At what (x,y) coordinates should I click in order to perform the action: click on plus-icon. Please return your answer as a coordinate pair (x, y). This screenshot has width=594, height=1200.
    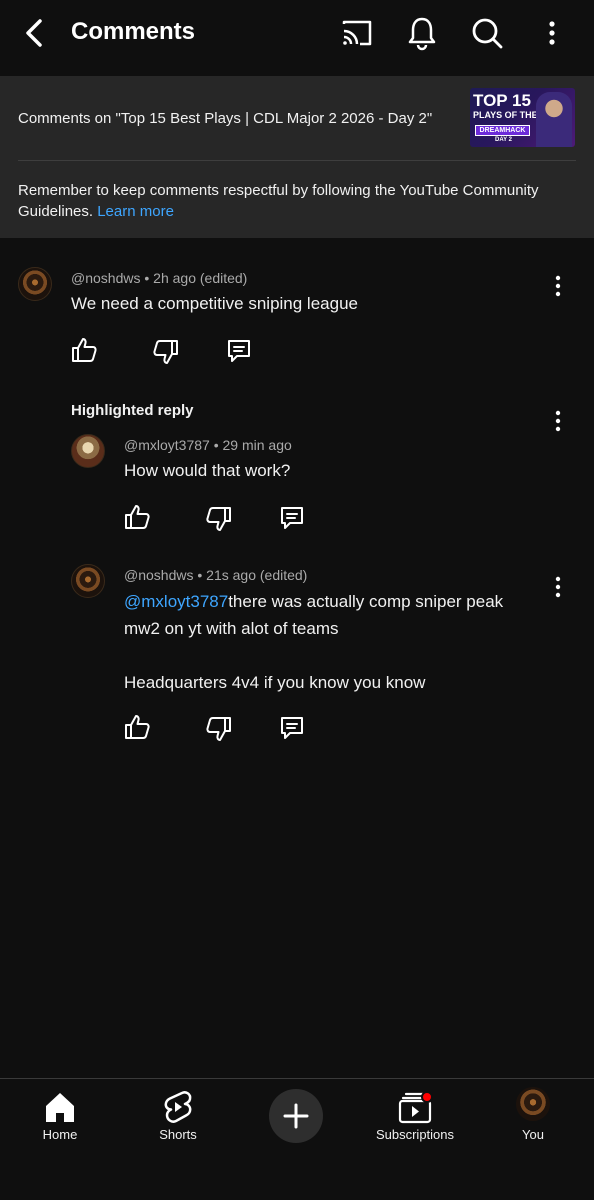
    Looking at the image, I should click on (296, 1116).